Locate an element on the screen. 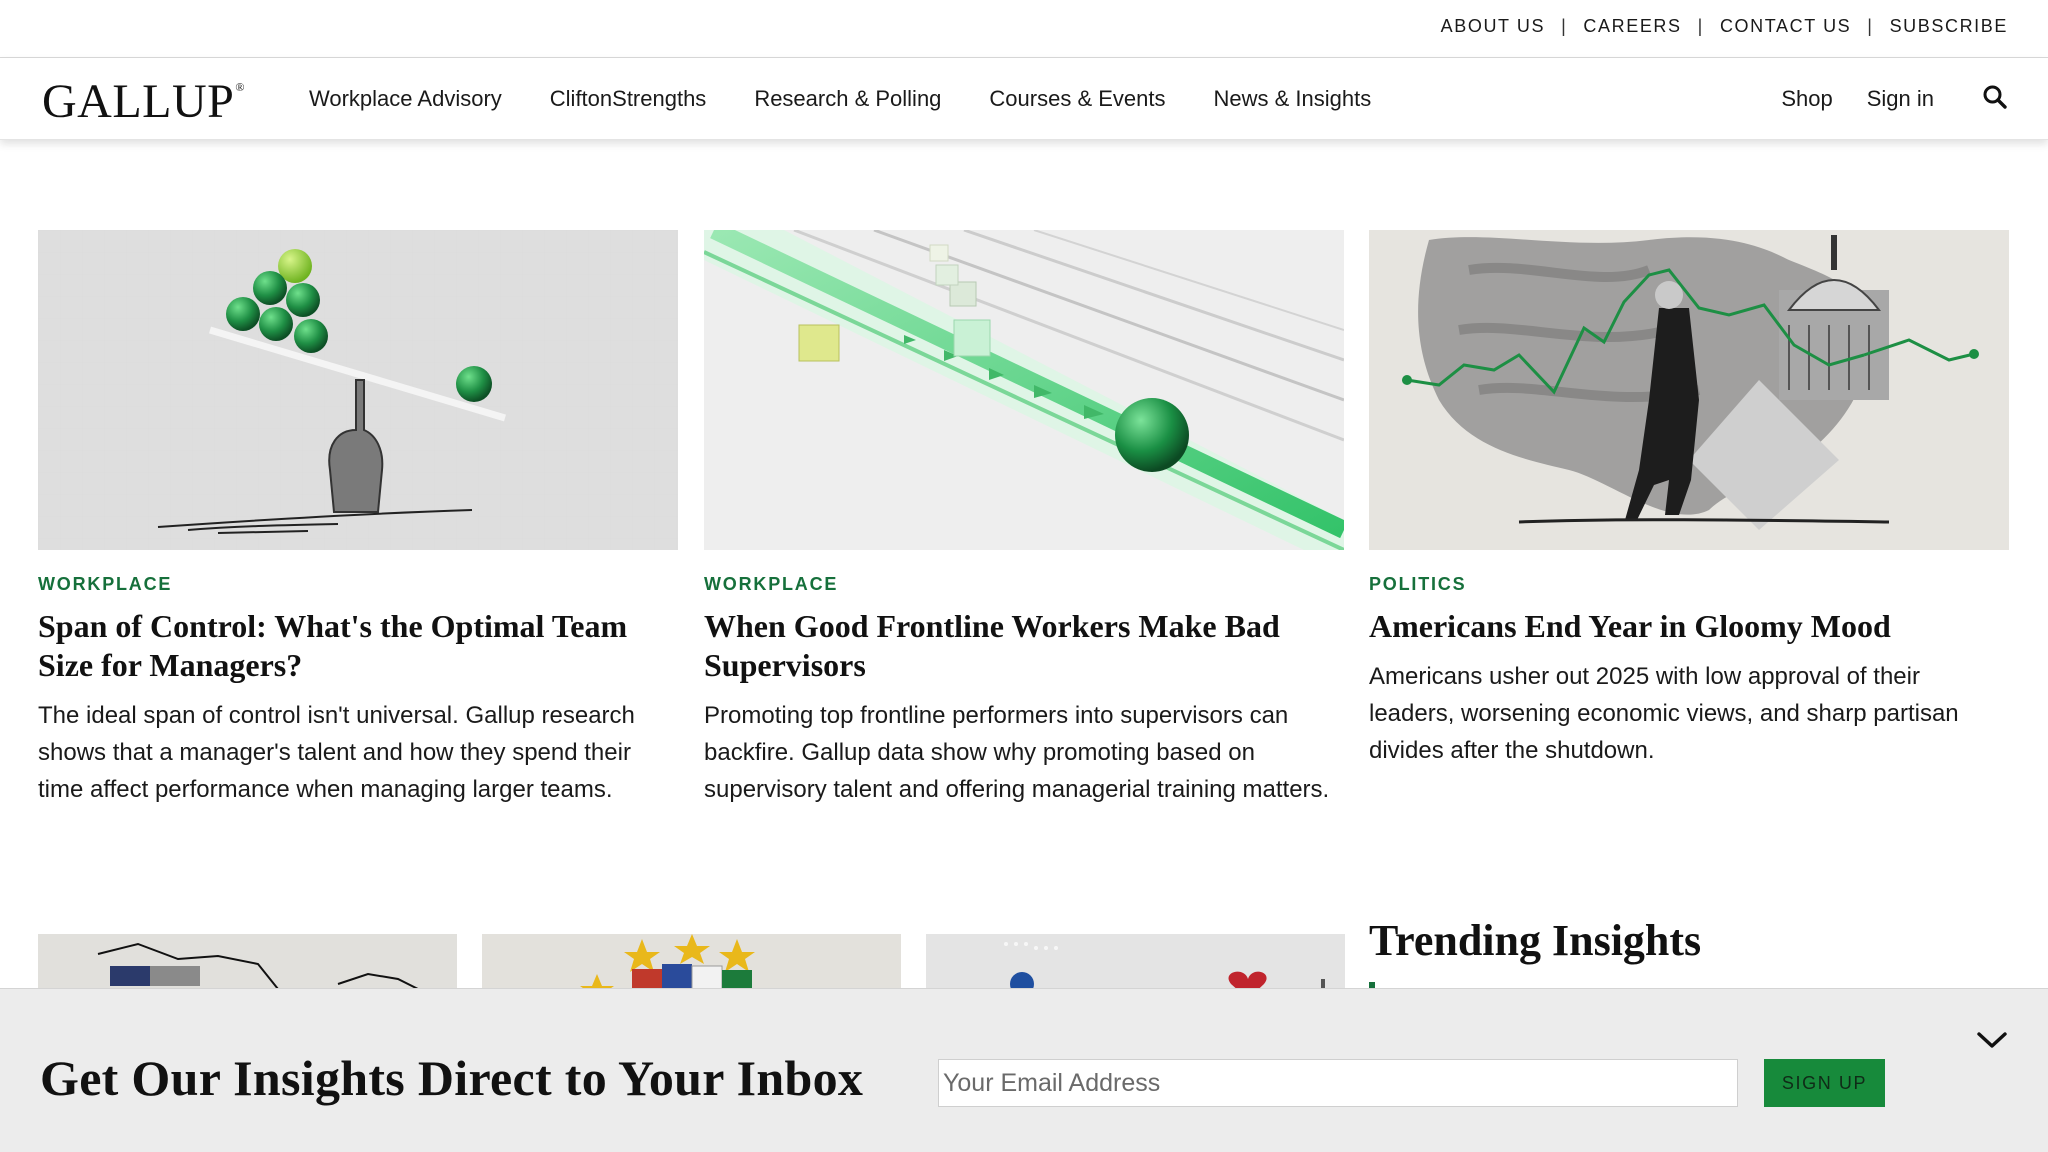  contact-us-link: CONTACT US is located at coordinates (1785, 26).